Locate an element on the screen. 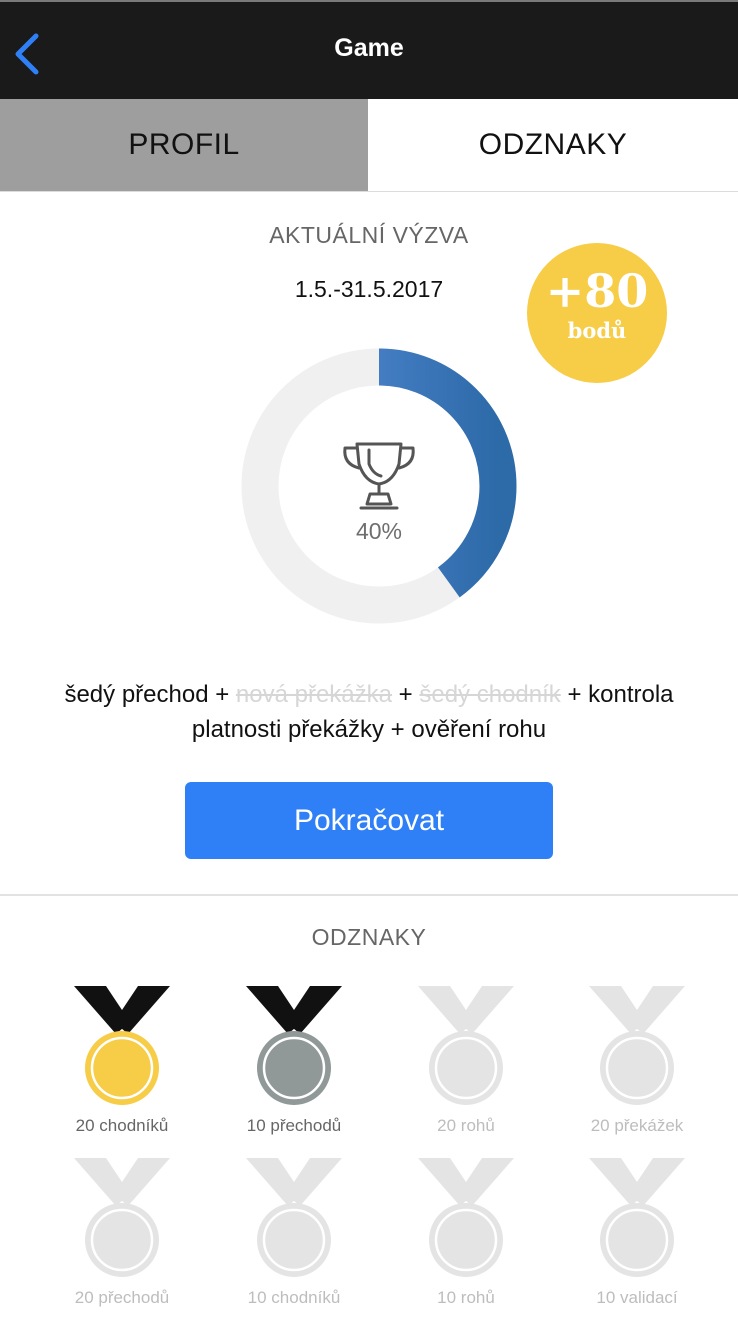 Image resolution: width=738 pixels, height=1318 pixels. tab-profil: PROFIL is located at coordinates (184, 145).